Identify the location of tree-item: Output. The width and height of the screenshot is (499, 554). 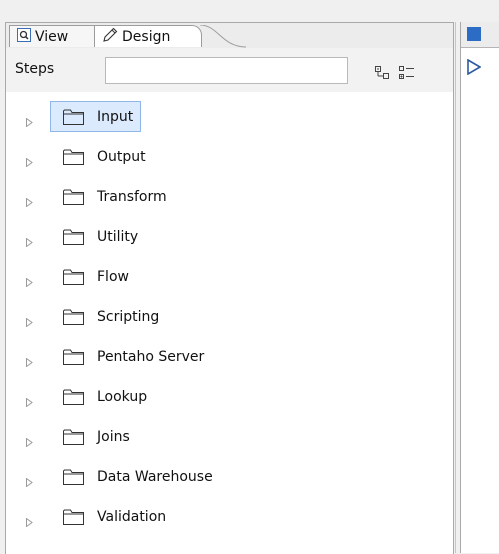
(229, 160).